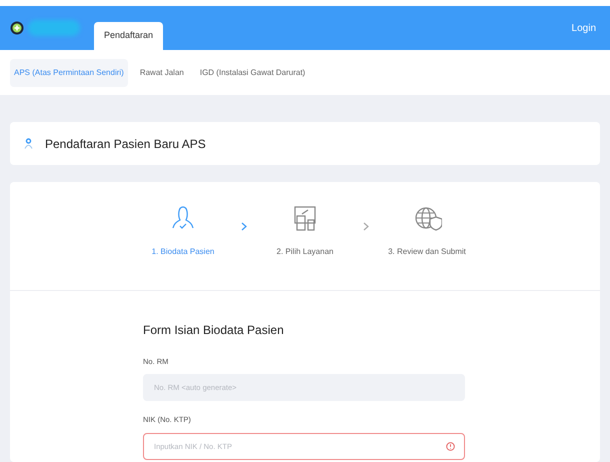 The height and width of the screenshot is (462, 610). Describe the element at coordinates (183, 252) in the screenshot. I see `step-label: 1. Biodata Pasien` at that location.